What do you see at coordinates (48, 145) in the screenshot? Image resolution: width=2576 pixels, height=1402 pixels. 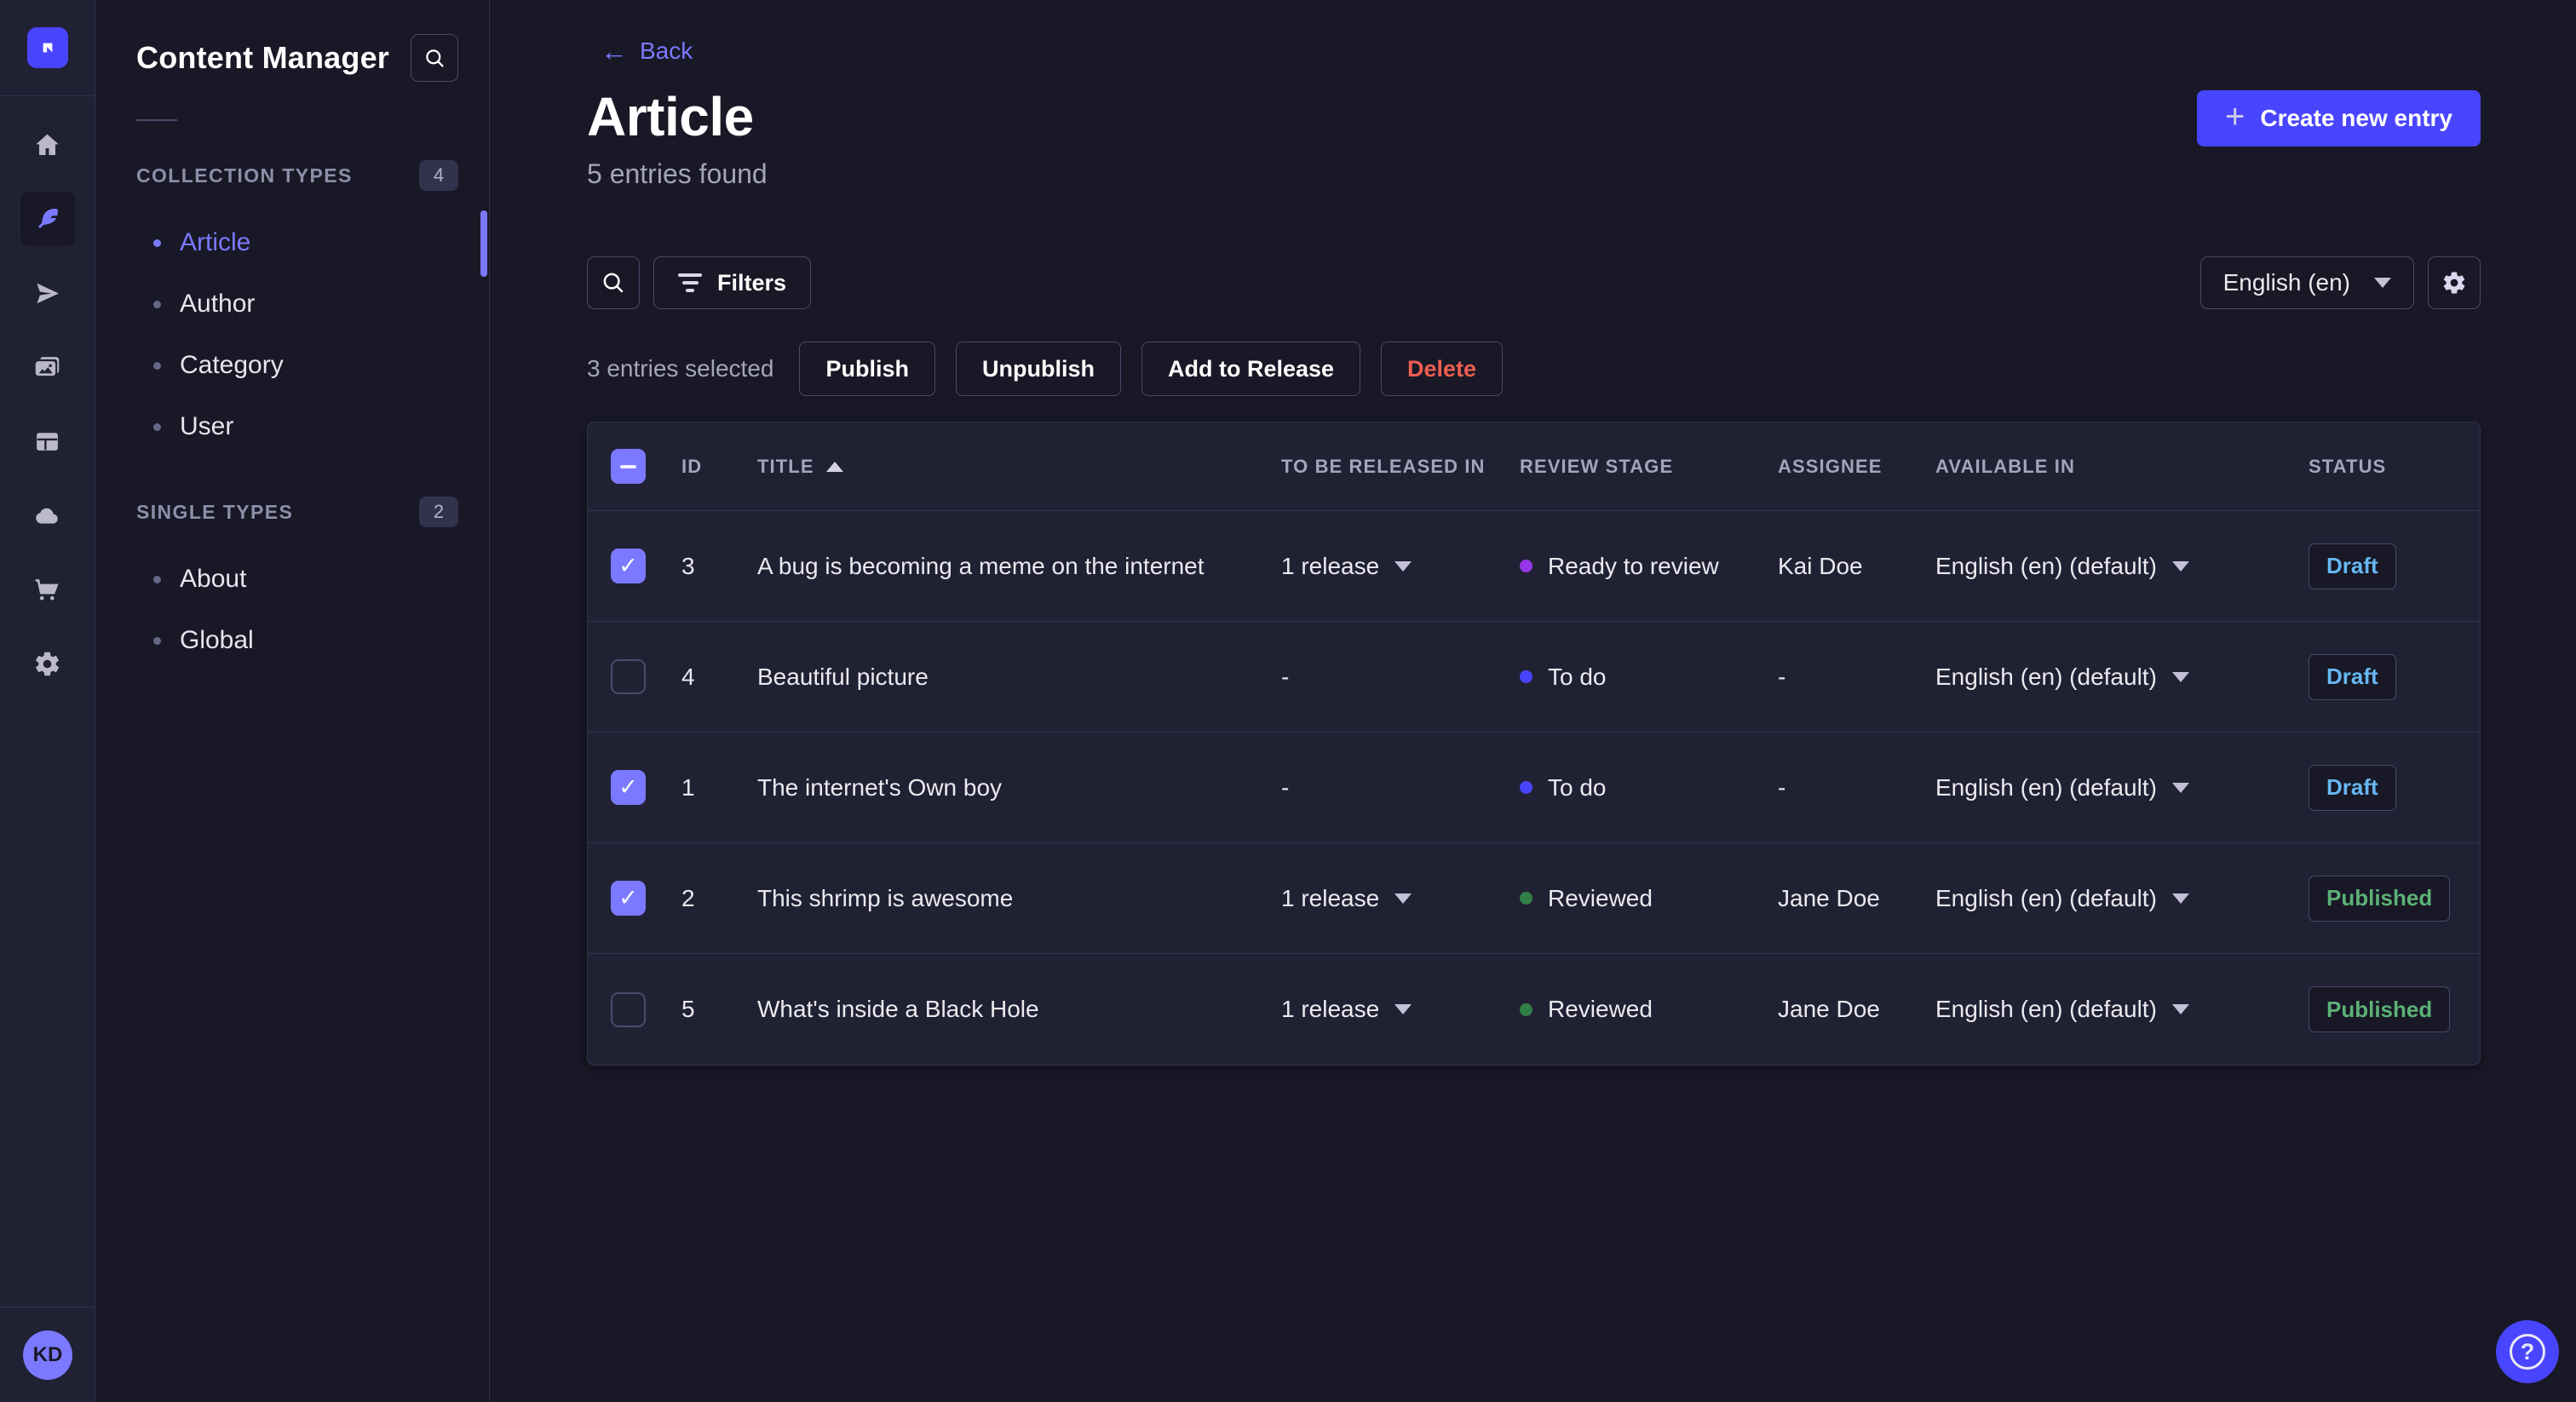 I see `rail-item-home` at bounding box center [48, 145].